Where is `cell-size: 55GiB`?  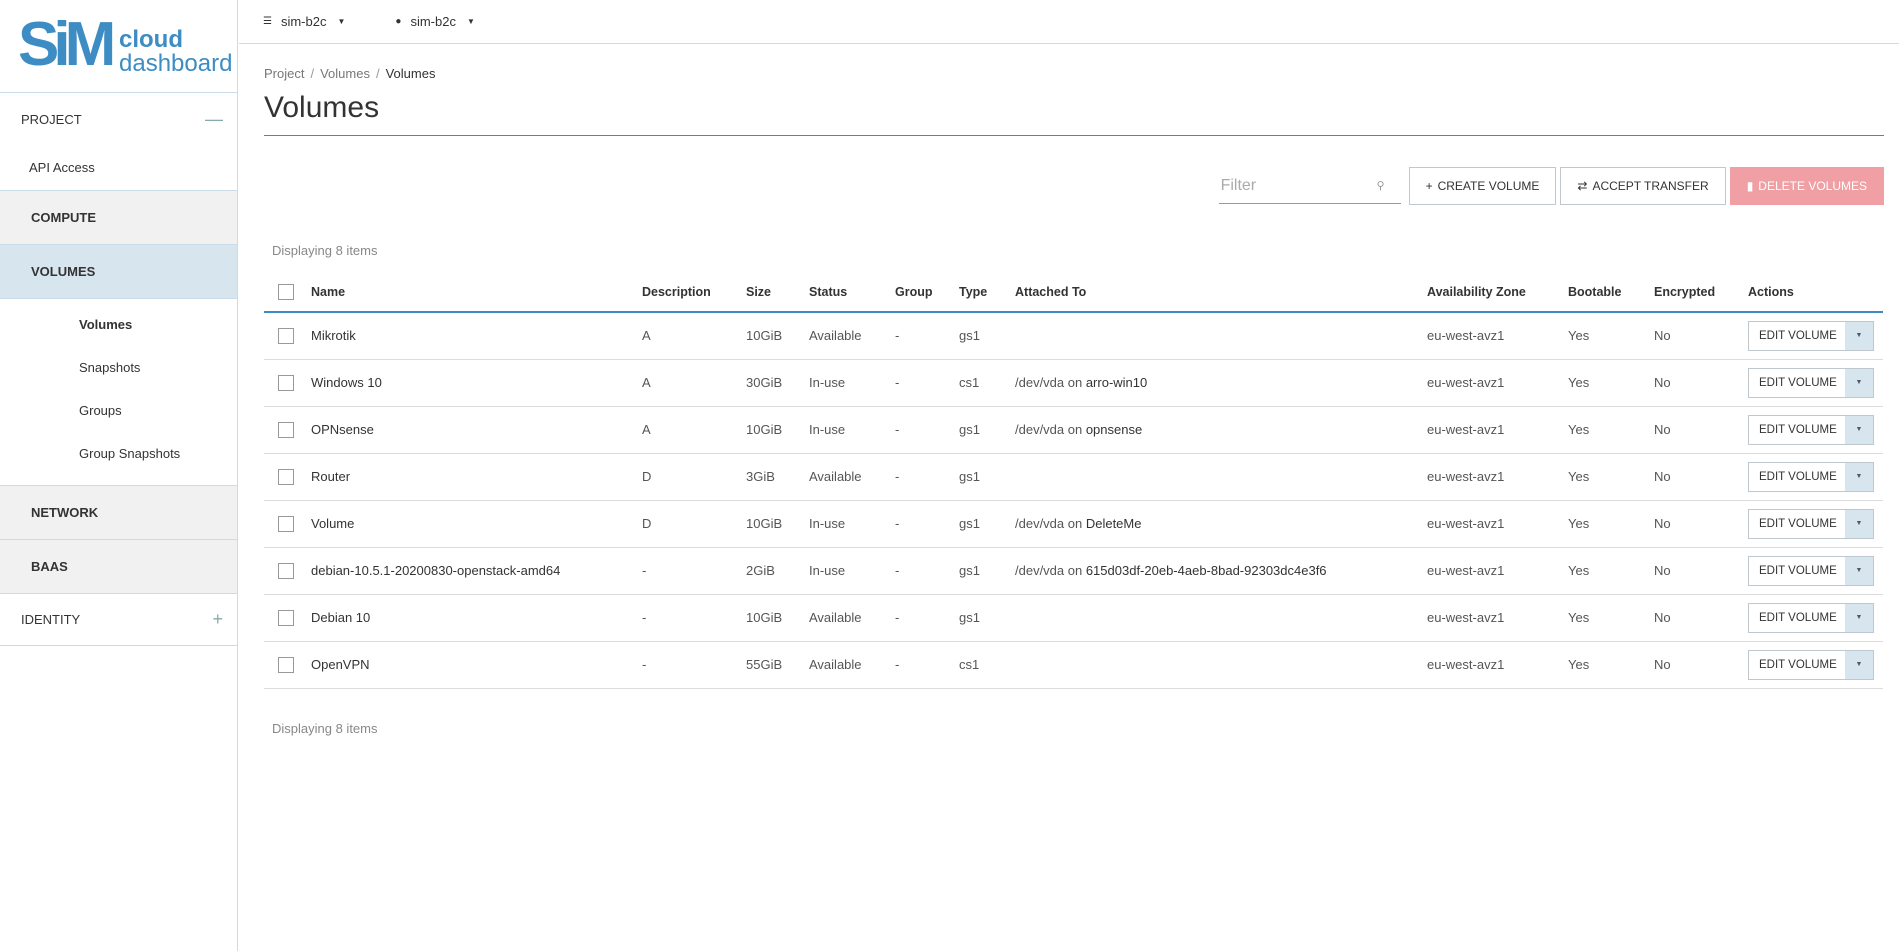
cell-size: 55GiB is located at coordinates (777, 665).